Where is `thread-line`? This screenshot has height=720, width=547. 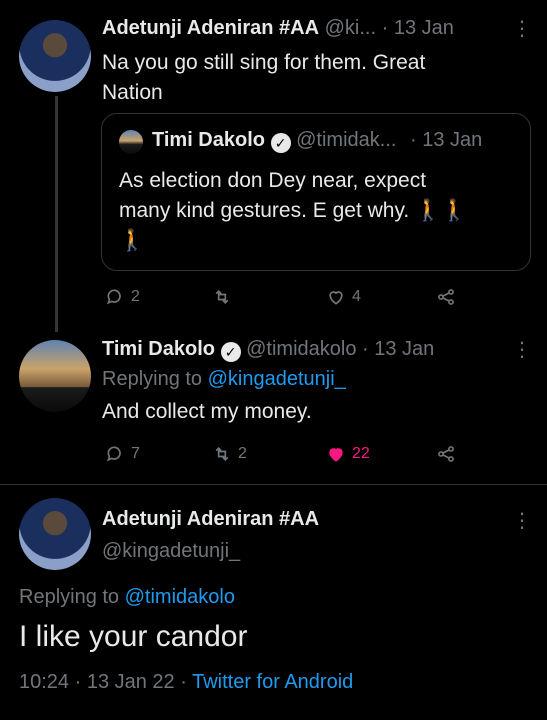
thread-line is located at coordinates (56, 214).